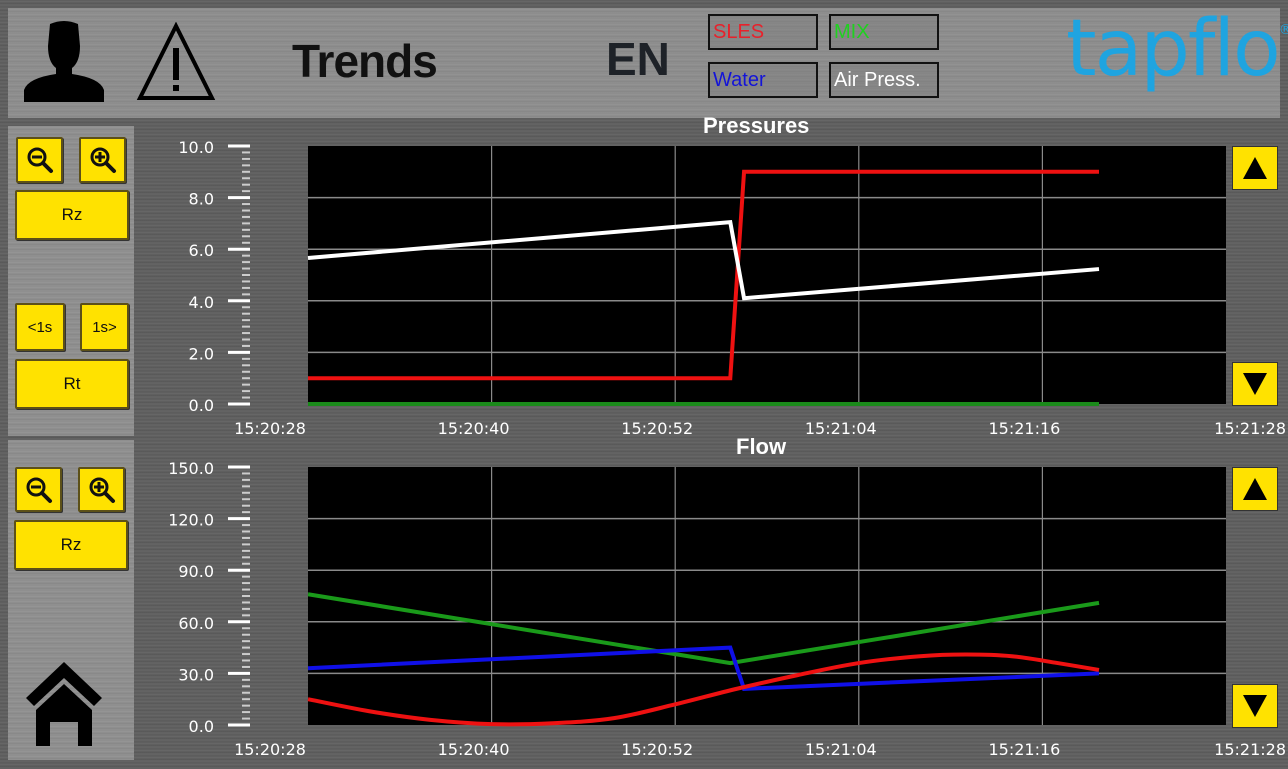 The width and height of the screenshot is (1288, 769). I want to click on pressures-x-tick-label: 15:21:04, so click(841, 428).